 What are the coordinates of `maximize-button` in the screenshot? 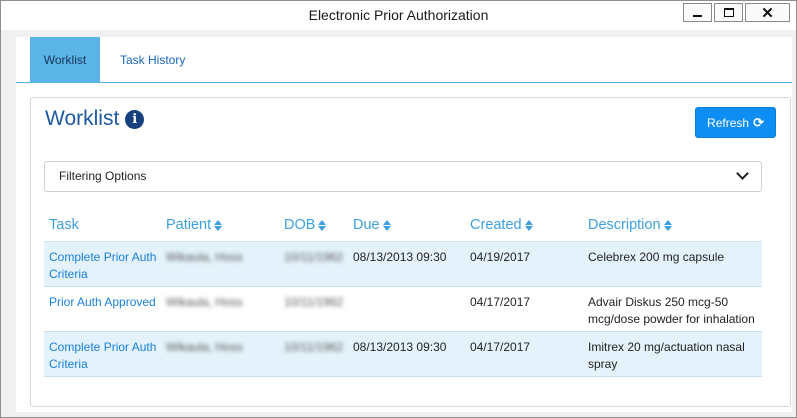 It's located at (728, 12).